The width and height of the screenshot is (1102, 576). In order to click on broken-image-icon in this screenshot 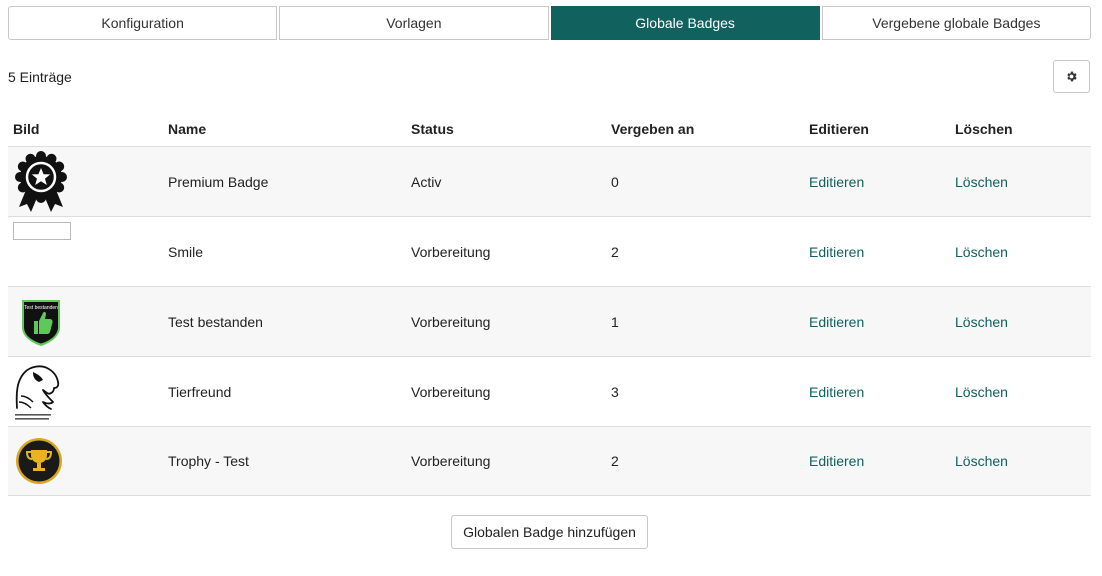, I will do `click(42, 231)`.